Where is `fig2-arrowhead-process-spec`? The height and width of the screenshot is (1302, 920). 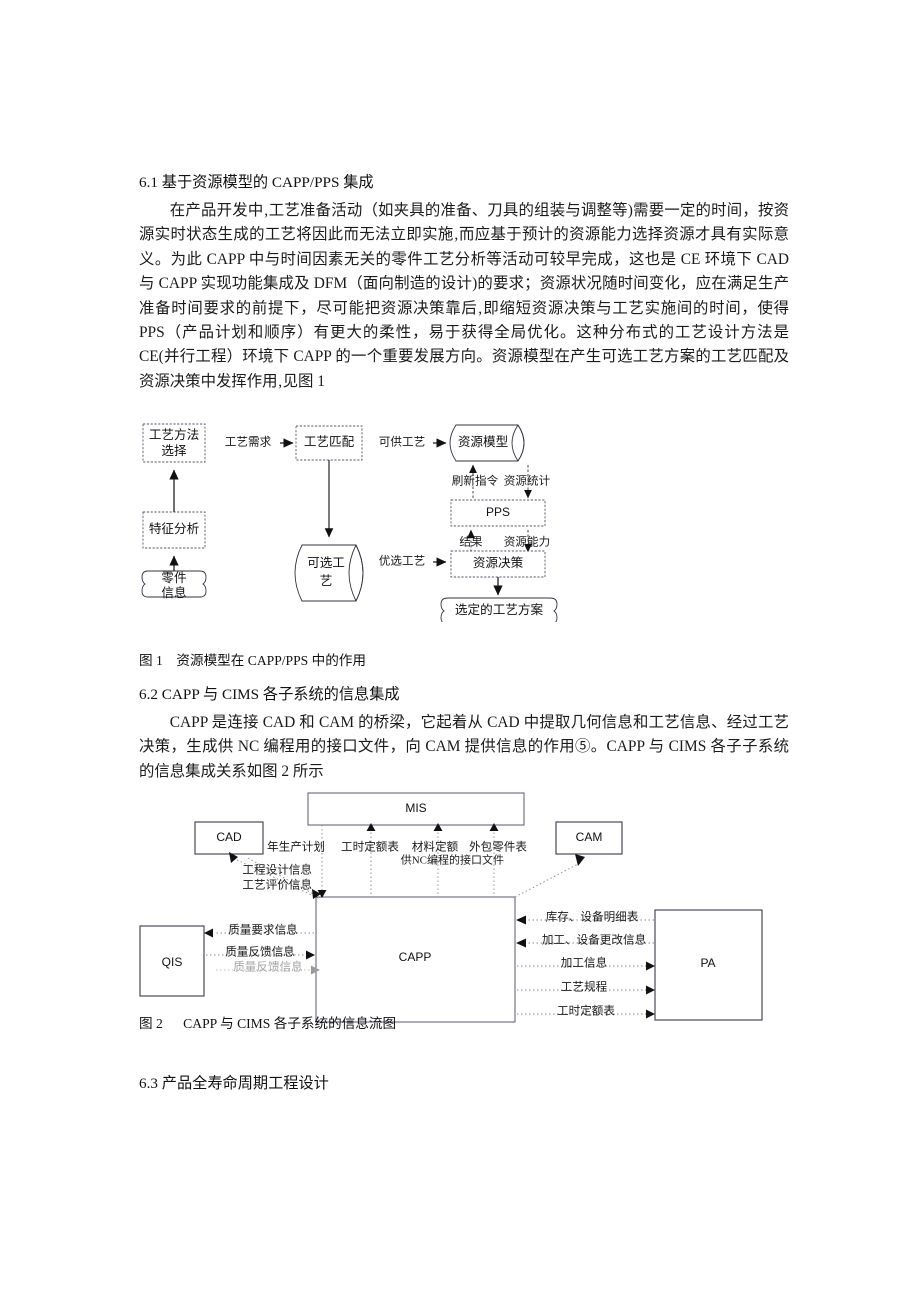
fig2-arrowhead-process-spec is located at coordinates (650, 990).